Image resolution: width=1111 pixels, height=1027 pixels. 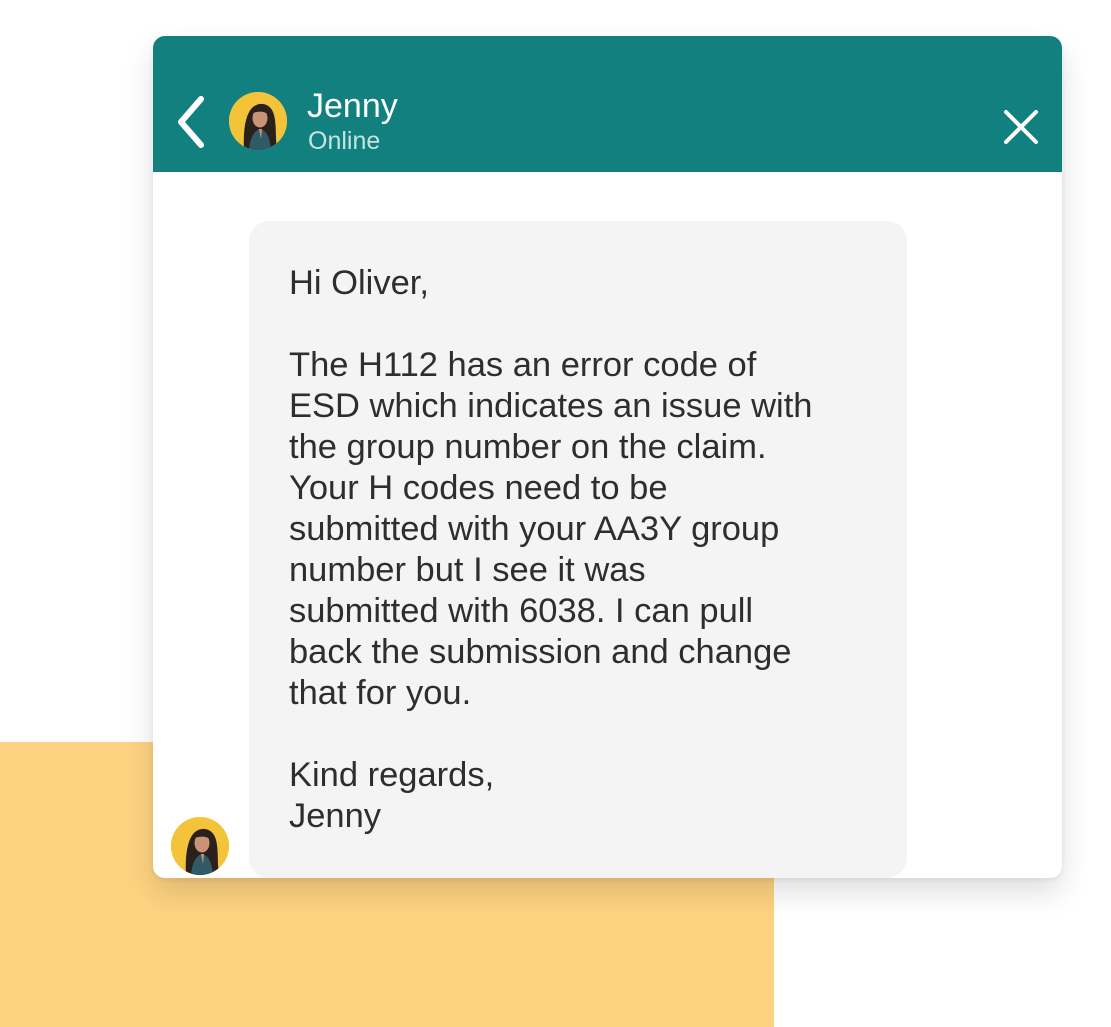 What do you see at coordinates (352, 106) in the screenshot?
I see `contact-name: Jenny` at bounding box center [352, 106].